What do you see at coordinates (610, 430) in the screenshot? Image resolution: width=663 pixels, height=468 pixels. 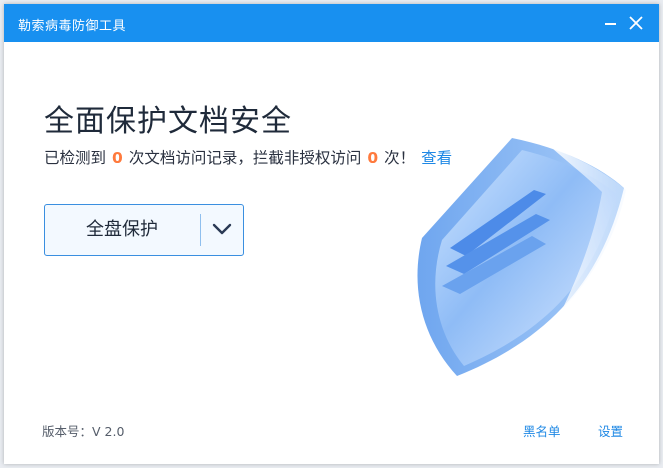 I see `settings-link: 设置` at bounding box center [610, 430].